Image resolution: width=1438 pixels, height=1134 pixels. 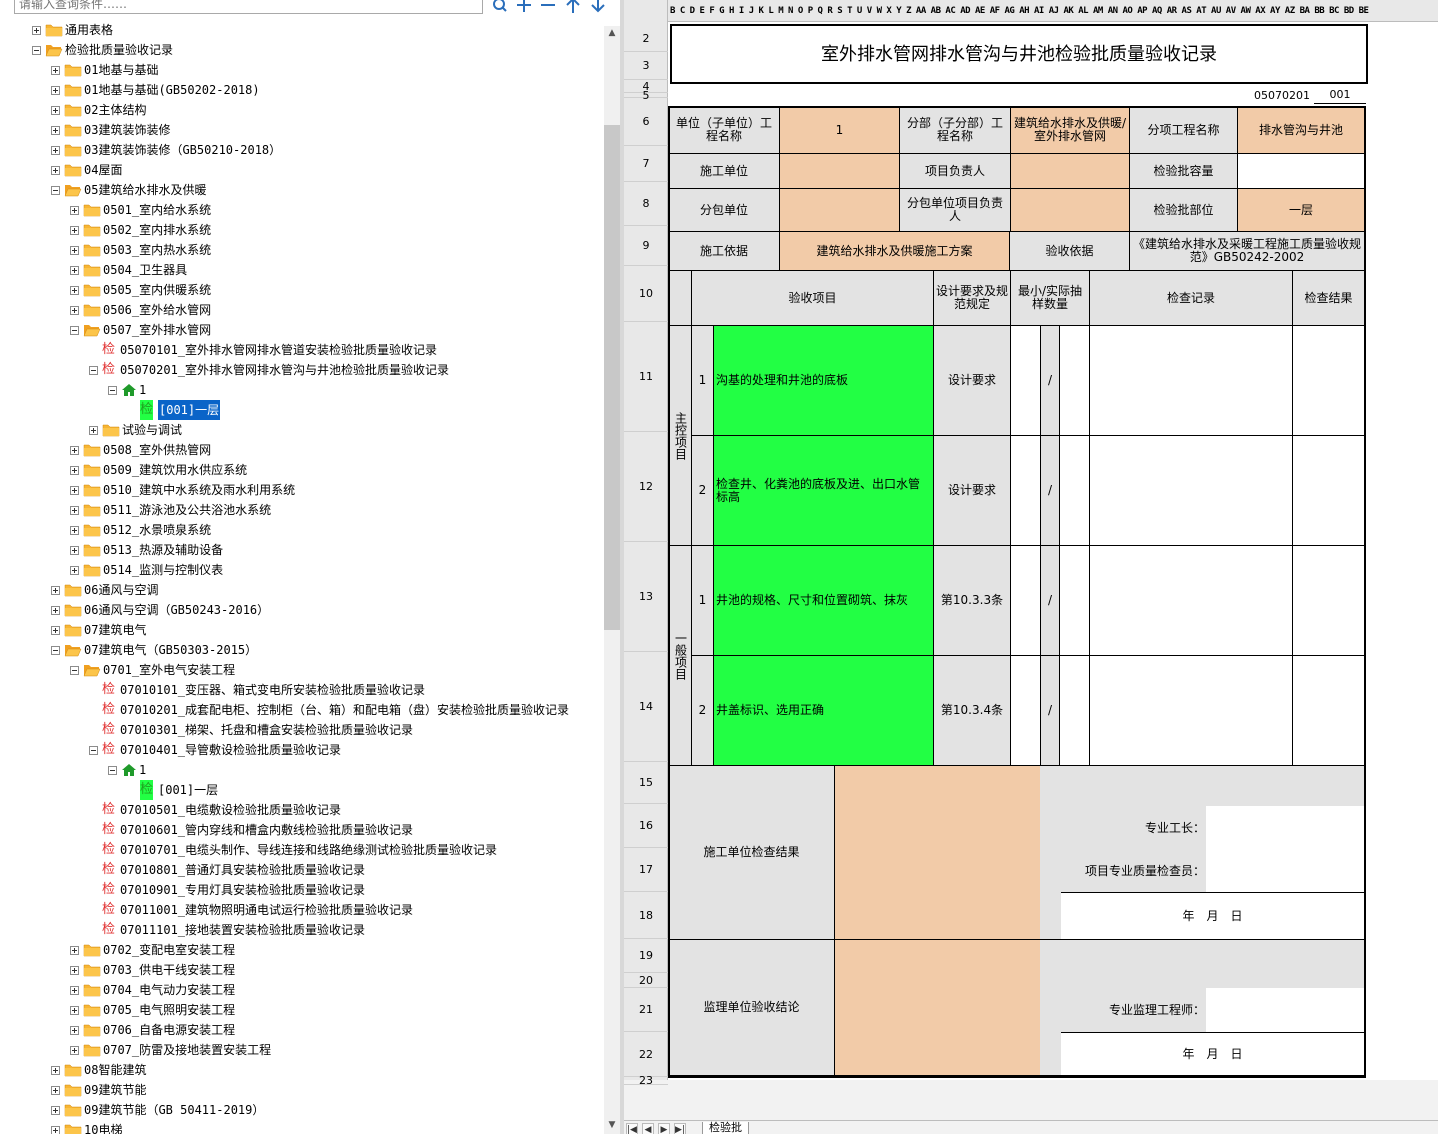 What do you see at coordinates (646, 707) in the screenshot?
I see `row-number: 14` at bounding box center [646, 707].